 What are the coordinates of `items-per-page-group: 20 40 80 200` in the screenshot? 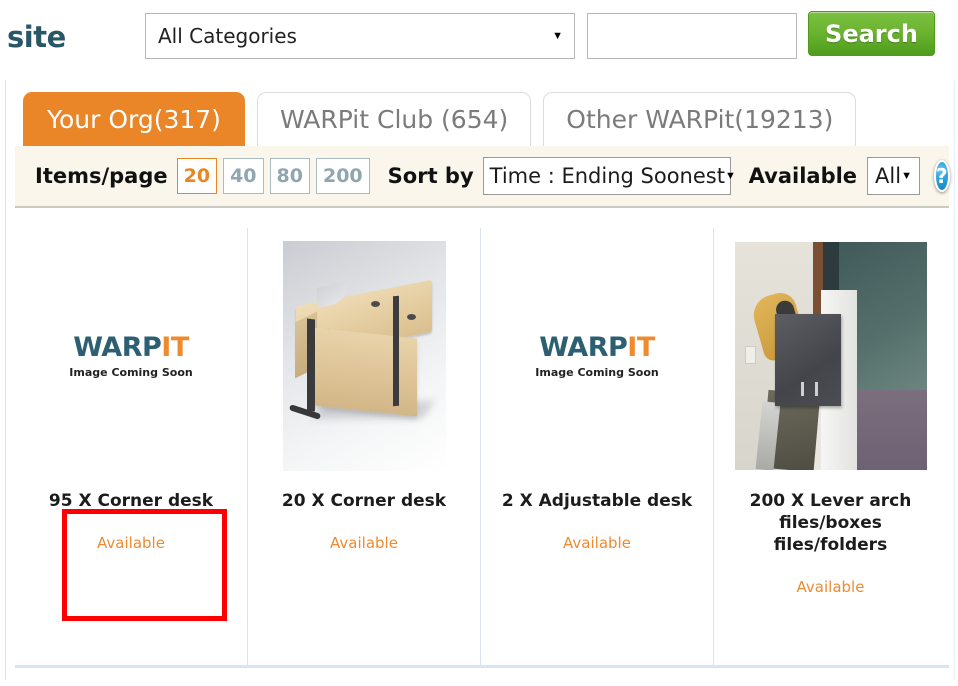 It's located at (273, 176).